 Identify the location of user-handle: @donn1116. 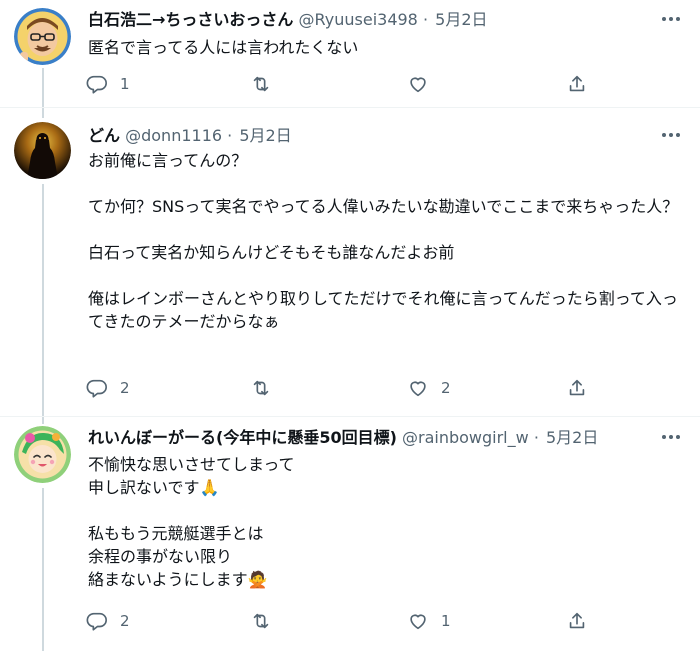
(173, 135).